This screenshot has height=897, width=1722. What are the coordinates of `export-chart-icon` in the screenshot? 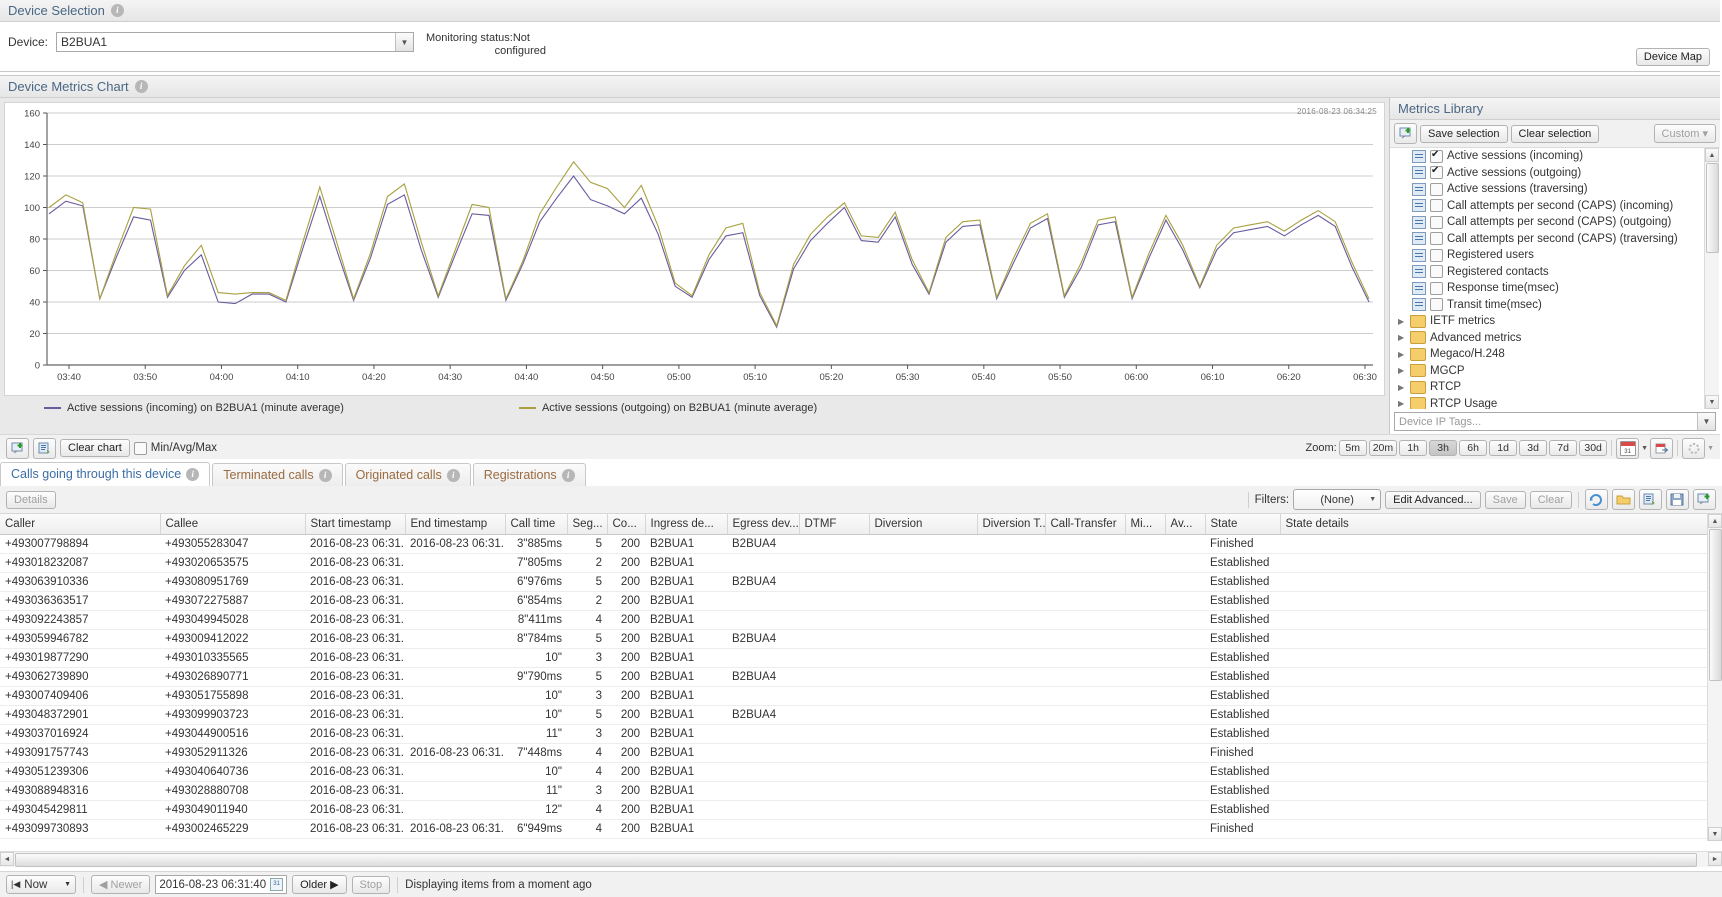 It's located at (17, 448).